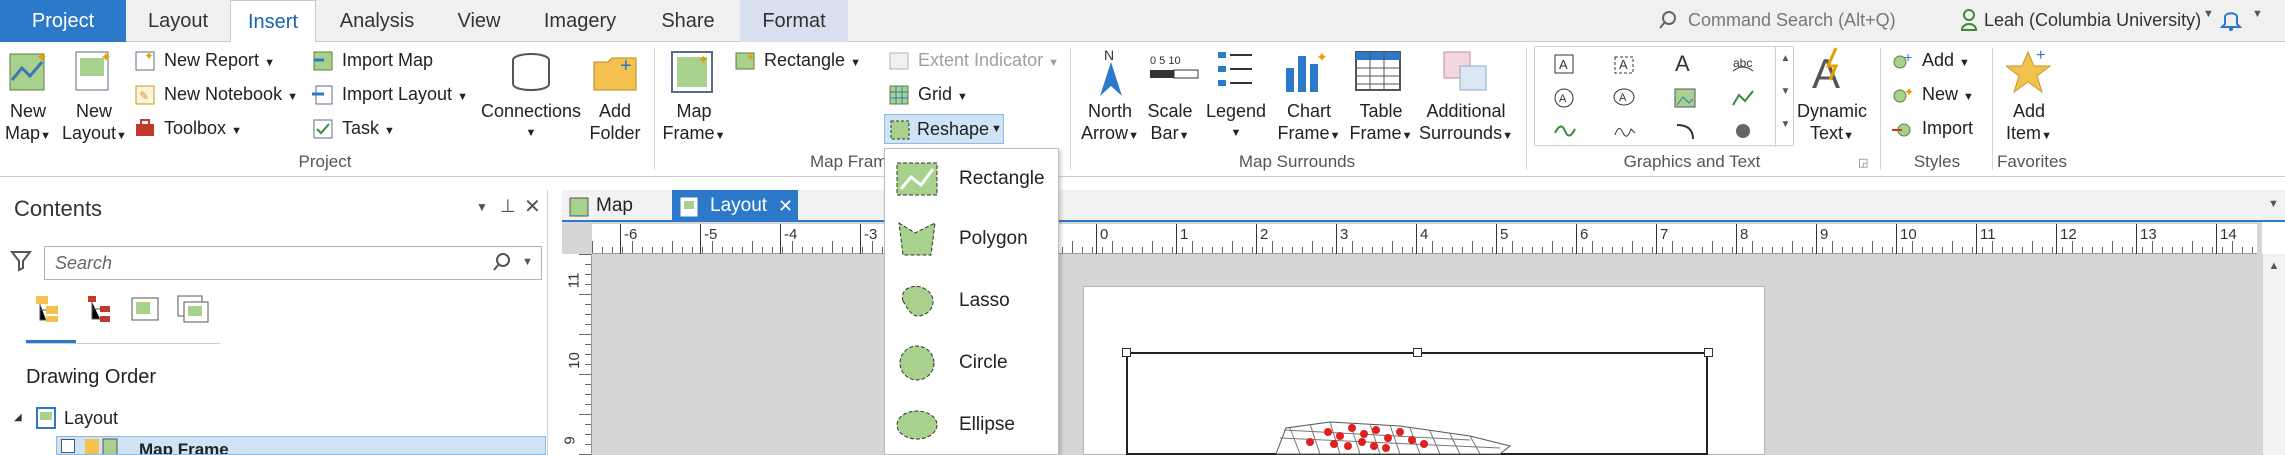 This screenshot has width=2285, height=455. What do you see at coordinates (1685, 98) in the screenshot?
I see `picture-icon` at bounding box center [1685, 98].